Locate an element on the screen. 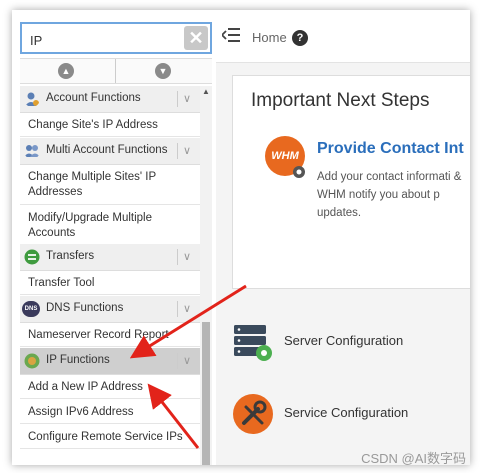  section-transfers: Transfers ∨ is located at coordinates (110, 257).